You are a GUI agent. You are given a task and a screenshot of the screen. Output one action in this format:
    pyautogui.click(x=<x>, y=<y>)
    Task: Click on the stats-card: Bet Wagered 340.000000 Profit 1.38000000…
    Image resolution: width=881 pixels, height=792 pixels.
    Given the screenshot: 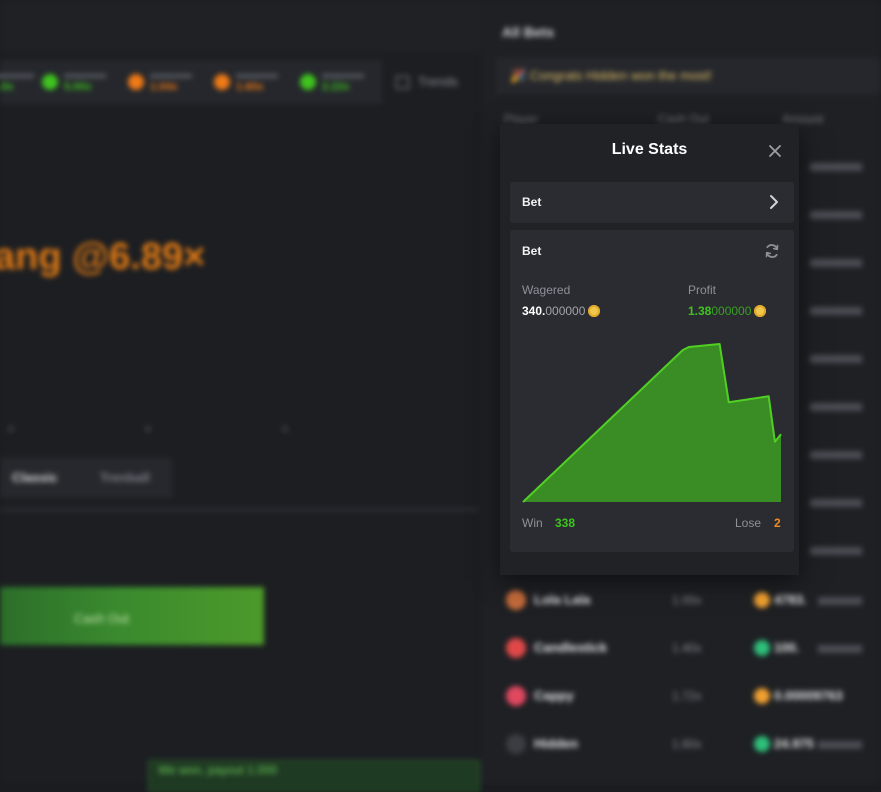 What is the action you would take?
    pyautogui.click(x=652, y=391)
    